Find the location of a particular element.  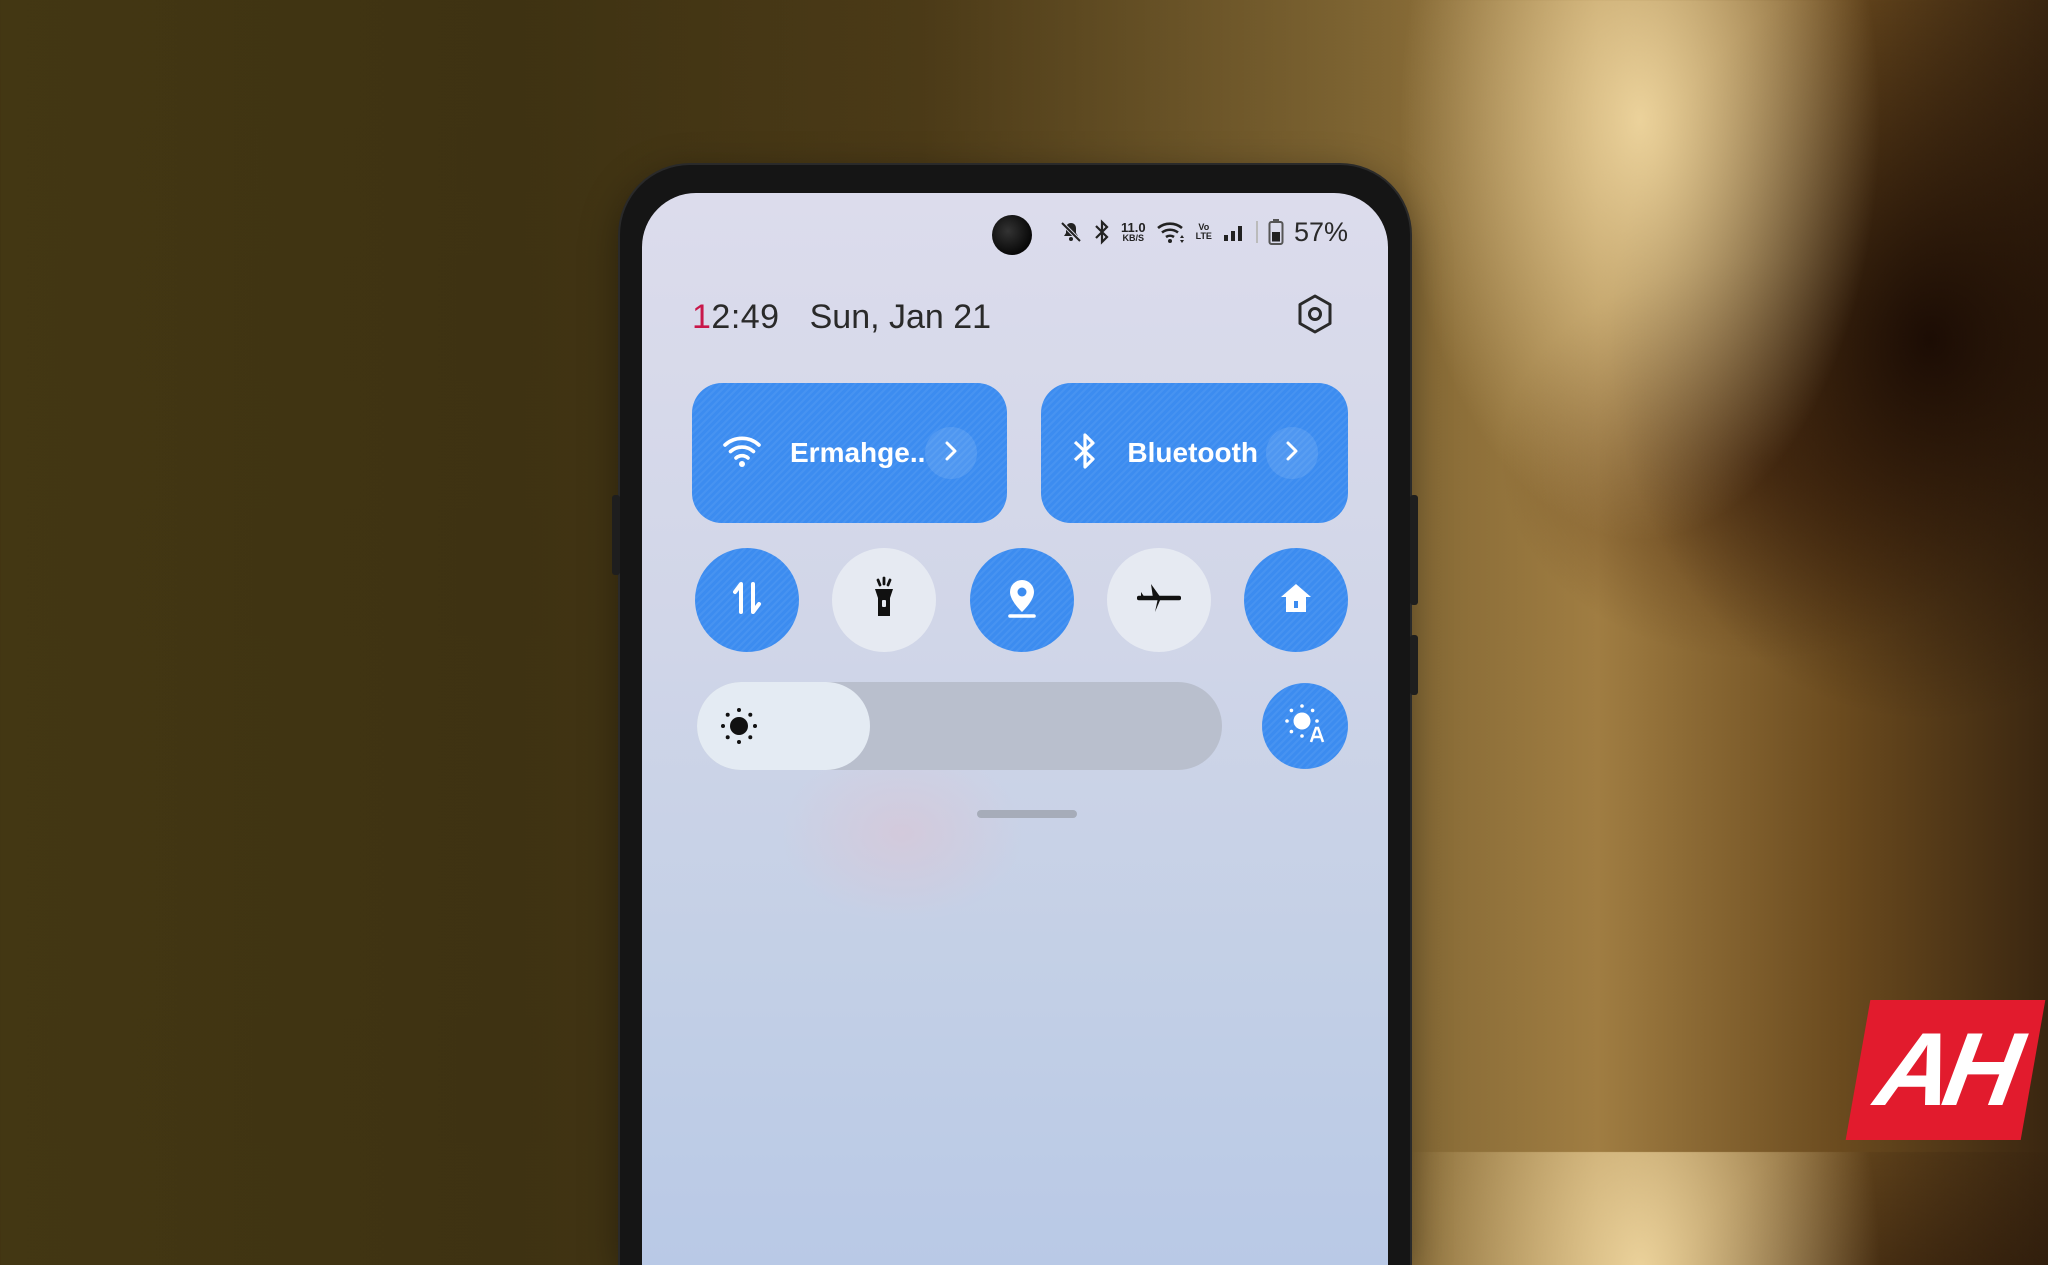

flashlight-toggle is located at coordinates (884, 600).